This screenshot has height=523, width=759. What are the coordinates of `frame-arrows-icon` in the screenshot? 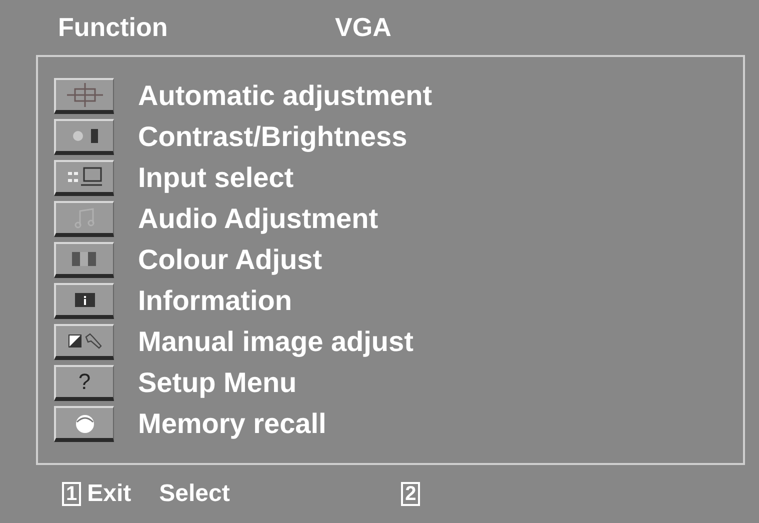 It's located at (84, 95).